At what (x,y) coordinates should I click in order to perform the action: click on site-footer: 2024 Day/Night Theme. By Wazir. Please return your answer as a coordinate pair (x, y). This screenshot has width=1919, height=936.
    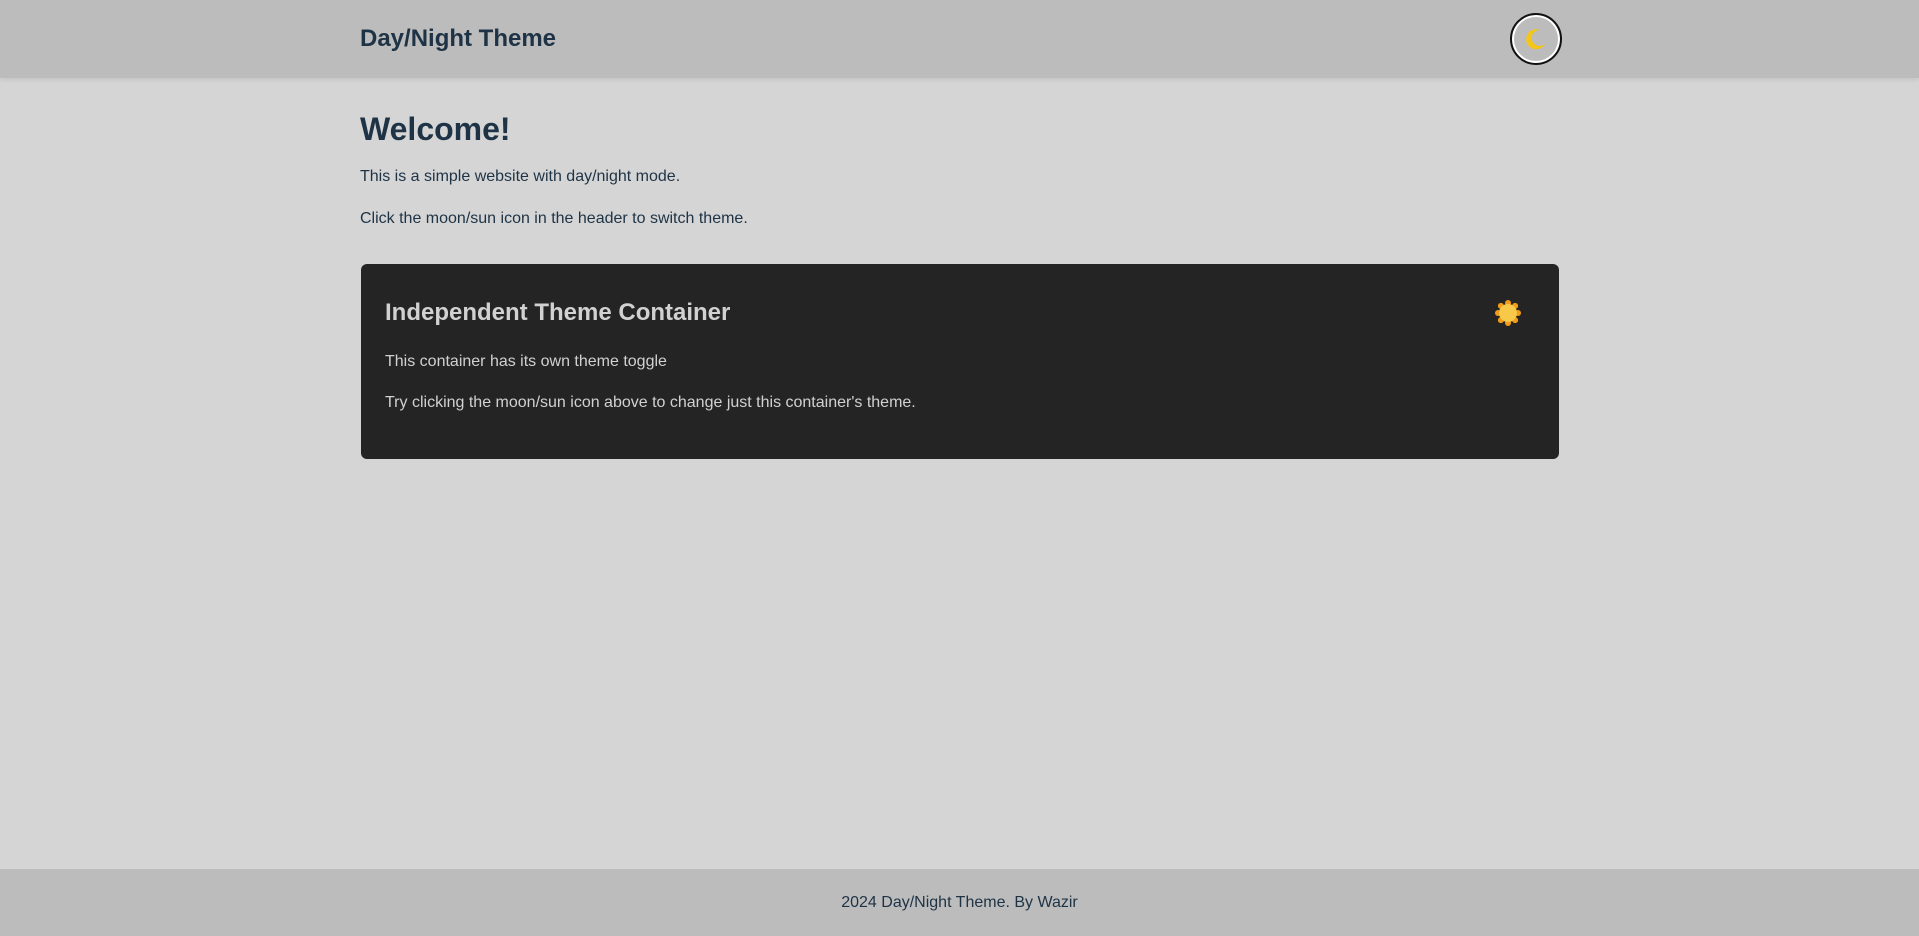
    Looking at the image, I should click on (959, 902).